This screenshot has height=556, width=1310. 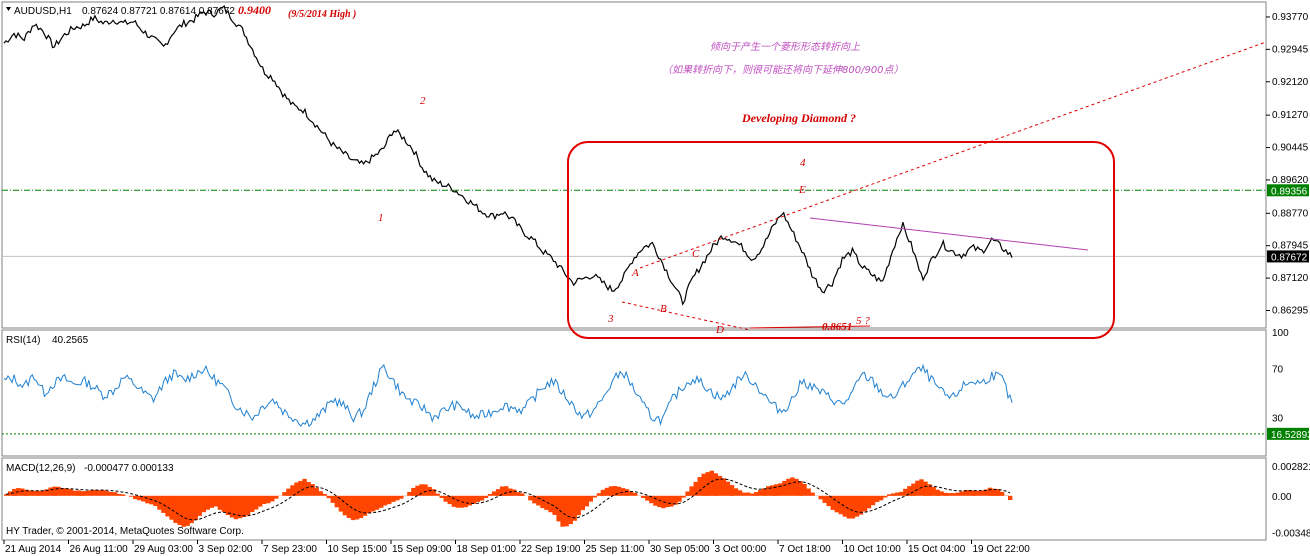 What do you see at coordinates (783, 70) in the screenshot?
I see `chinese-note-line2: （如果转折向下，则很可能还将向下延伸800/900点）` at bounding box center [783, 70].